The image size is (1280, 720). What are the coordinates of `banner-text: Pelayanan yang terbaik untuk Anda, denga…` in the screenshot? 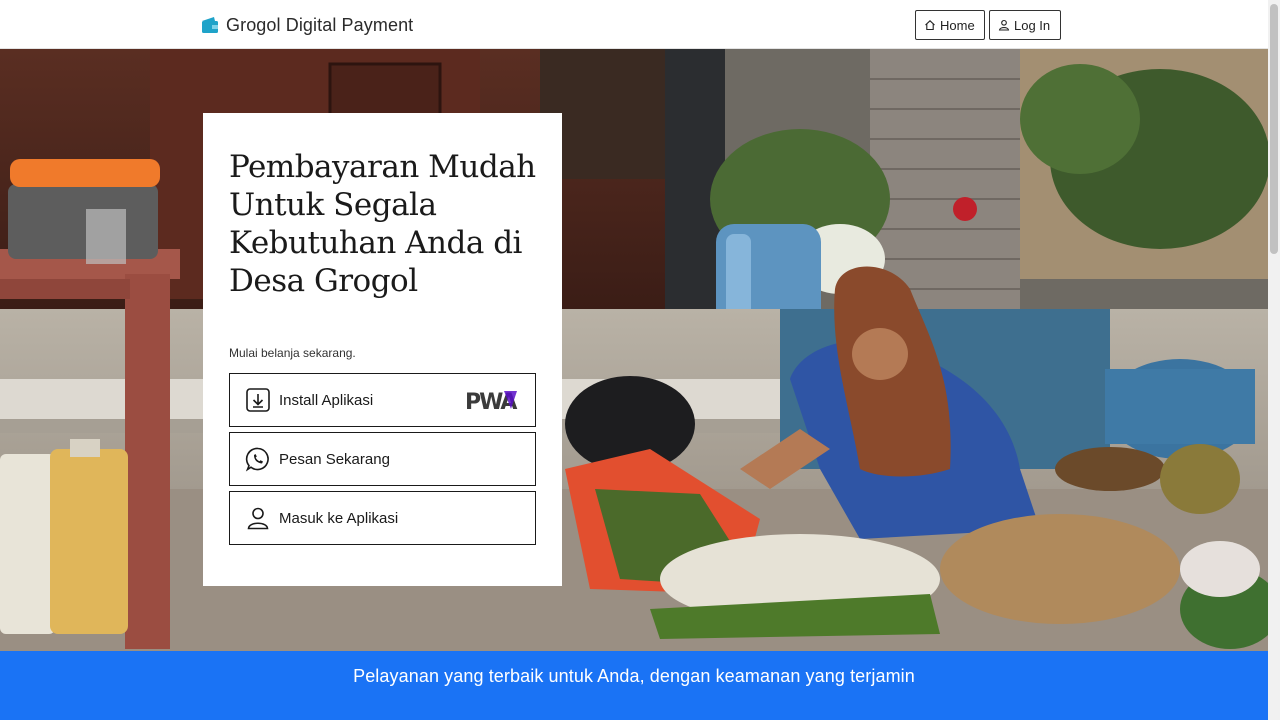 It's located at (634, 676).